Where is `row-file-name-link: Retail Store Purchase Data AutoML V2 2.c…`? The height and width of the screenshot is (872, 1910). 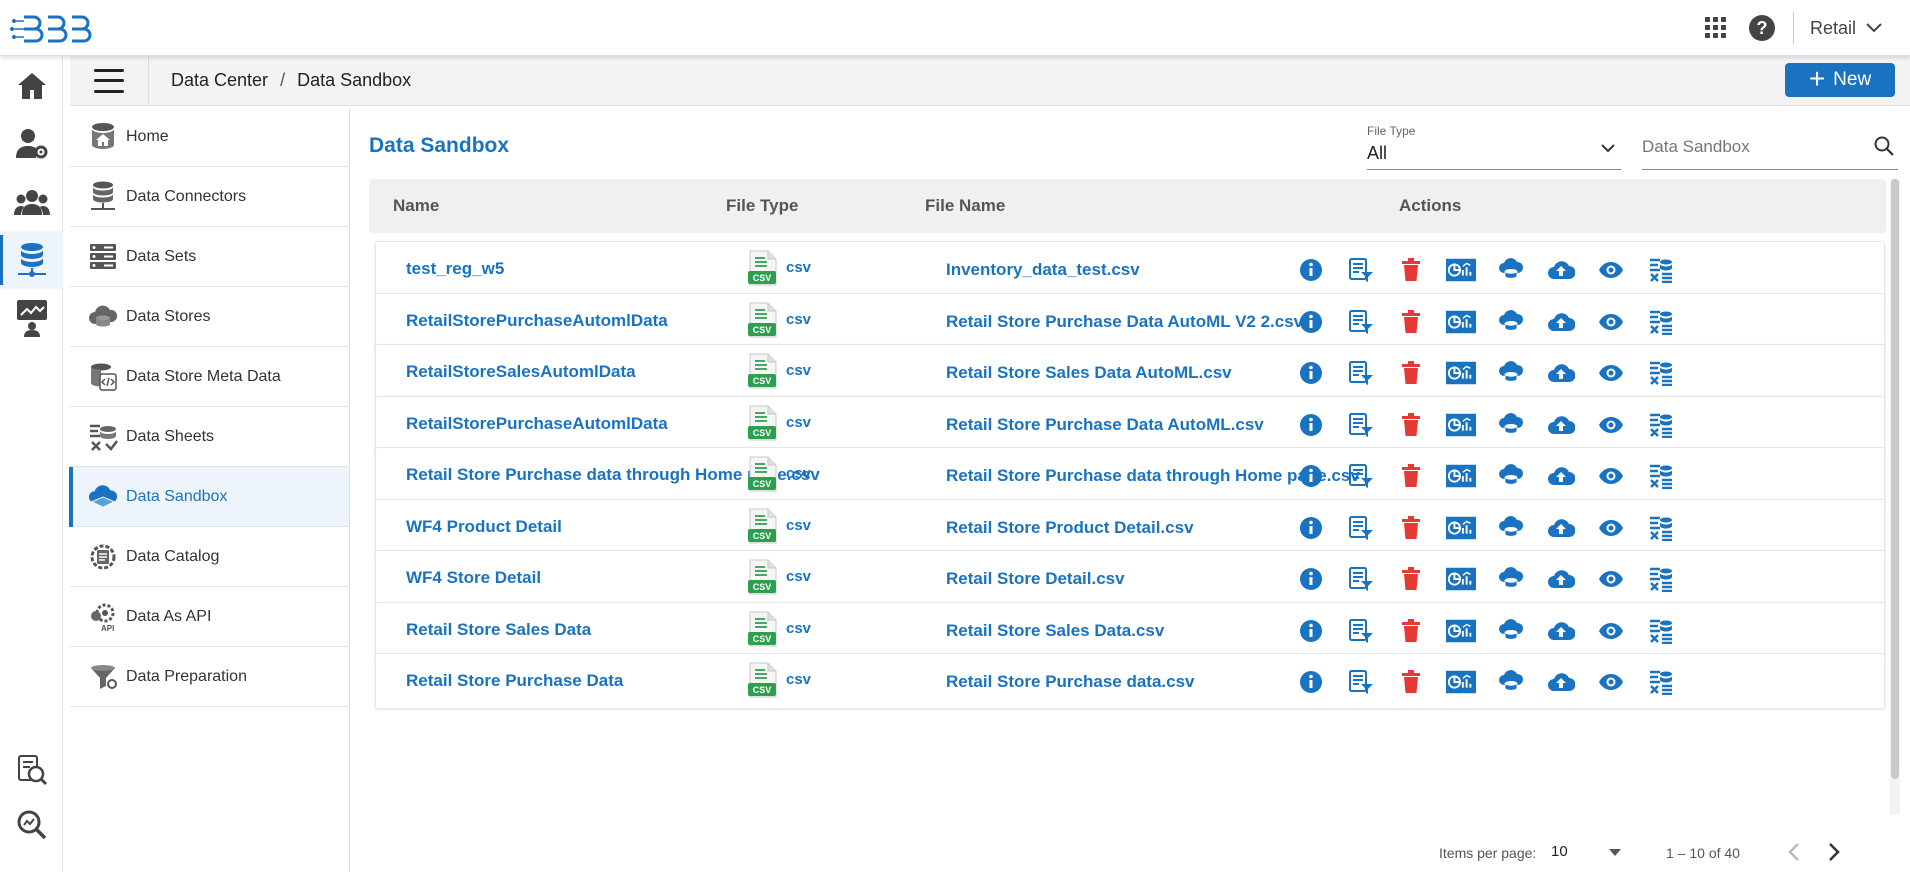 row-file-name-link: Retail Store Purchase Data AutoML V2 2.c… is located at coordinates (1124, 322).